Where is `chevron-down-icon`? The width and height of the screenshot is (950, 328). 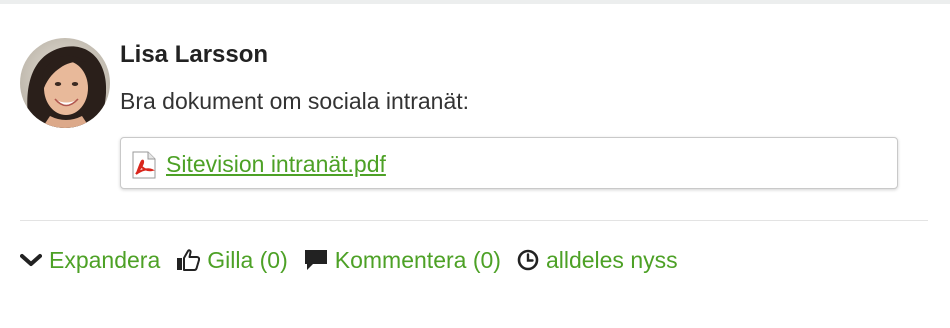
chevron-down-icon is located at coordinates (31, 260).